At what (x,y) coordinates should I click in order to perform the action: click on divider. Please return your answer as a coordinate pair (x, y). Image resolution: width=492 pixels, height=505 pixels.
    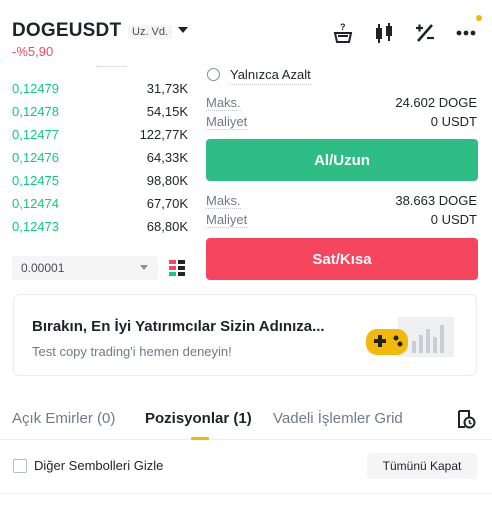
    Looking at the image, I should click on (246, 493).